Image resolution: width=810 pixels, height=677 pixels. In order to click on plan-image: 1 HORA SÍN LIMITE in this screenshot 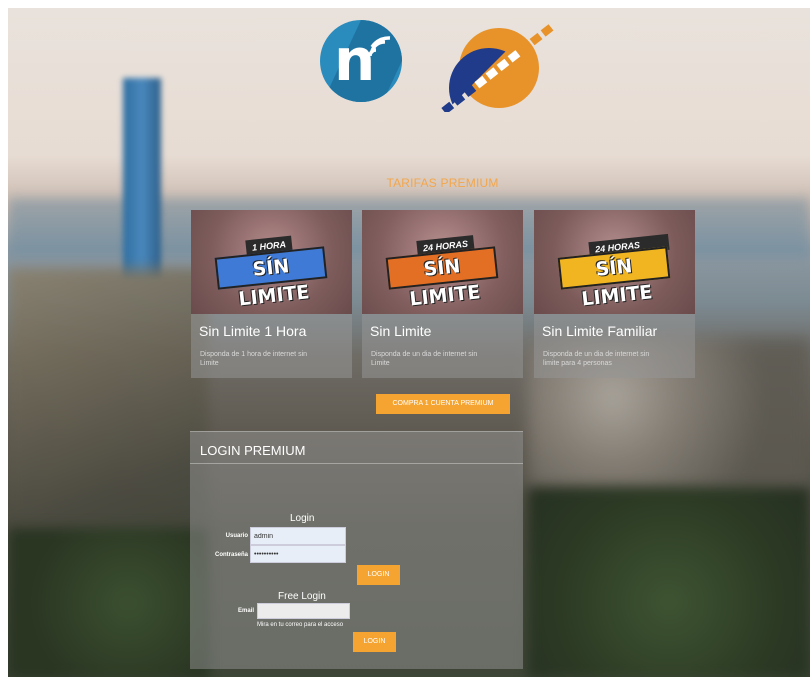, I will do `click(271, 262)`.